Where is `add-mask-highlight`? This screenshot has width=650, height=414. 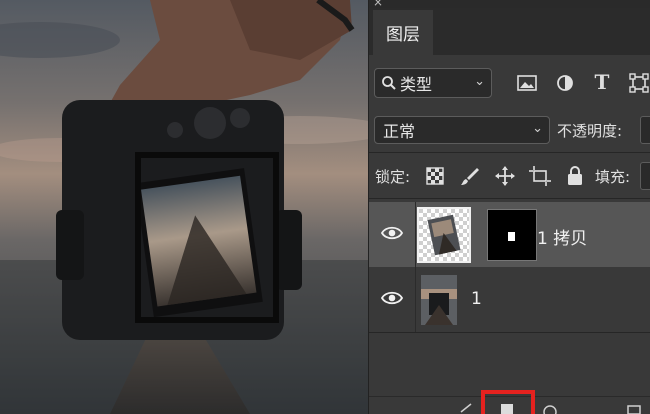 add-mask-highlight is located at coordinates (508, 402).